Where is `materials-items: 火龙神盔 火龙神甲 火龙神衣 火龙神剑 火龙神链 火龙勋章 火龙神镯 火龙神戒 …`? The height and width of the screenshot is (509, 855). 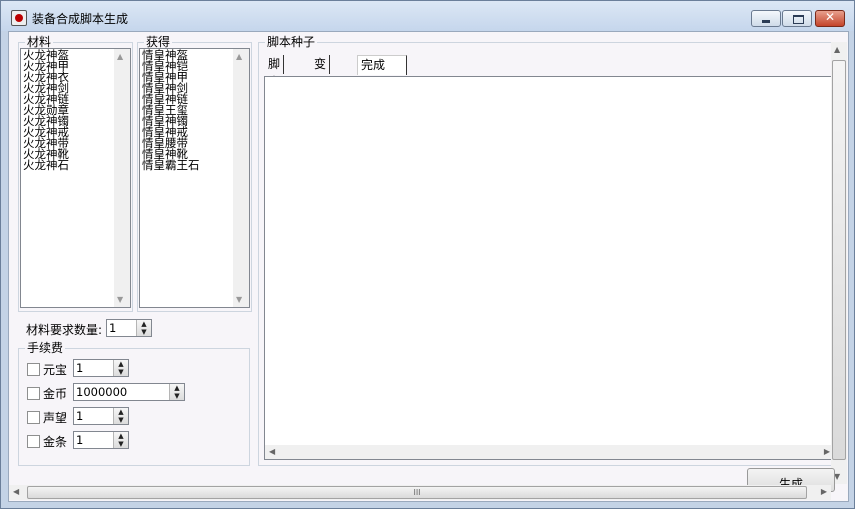
materials-items: 火龙神盔 火龙神甲 火龙神衣 火龙神剑 火龙神链 火龙勋章 火龙神镯 火龙神戒 … is located at coordinates (46, 110).